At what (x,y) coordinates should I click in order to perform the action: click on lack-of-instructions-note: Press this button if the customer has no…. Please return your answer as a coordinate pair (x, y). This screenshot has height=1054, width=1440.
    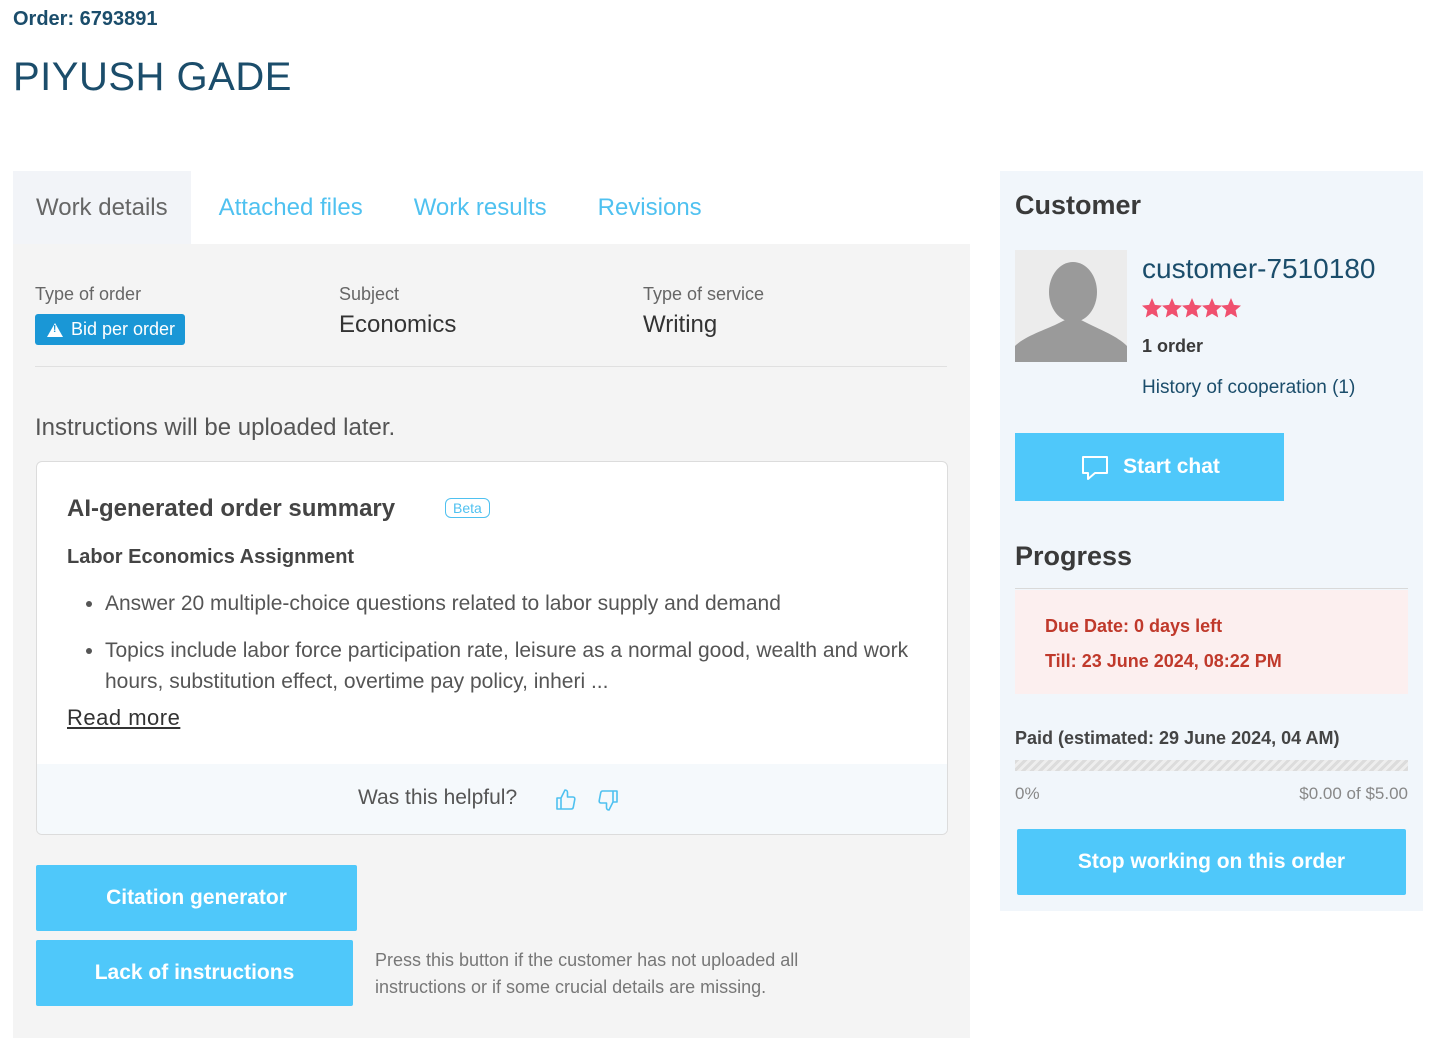
    Looking at the image, I should click on (587, 973).